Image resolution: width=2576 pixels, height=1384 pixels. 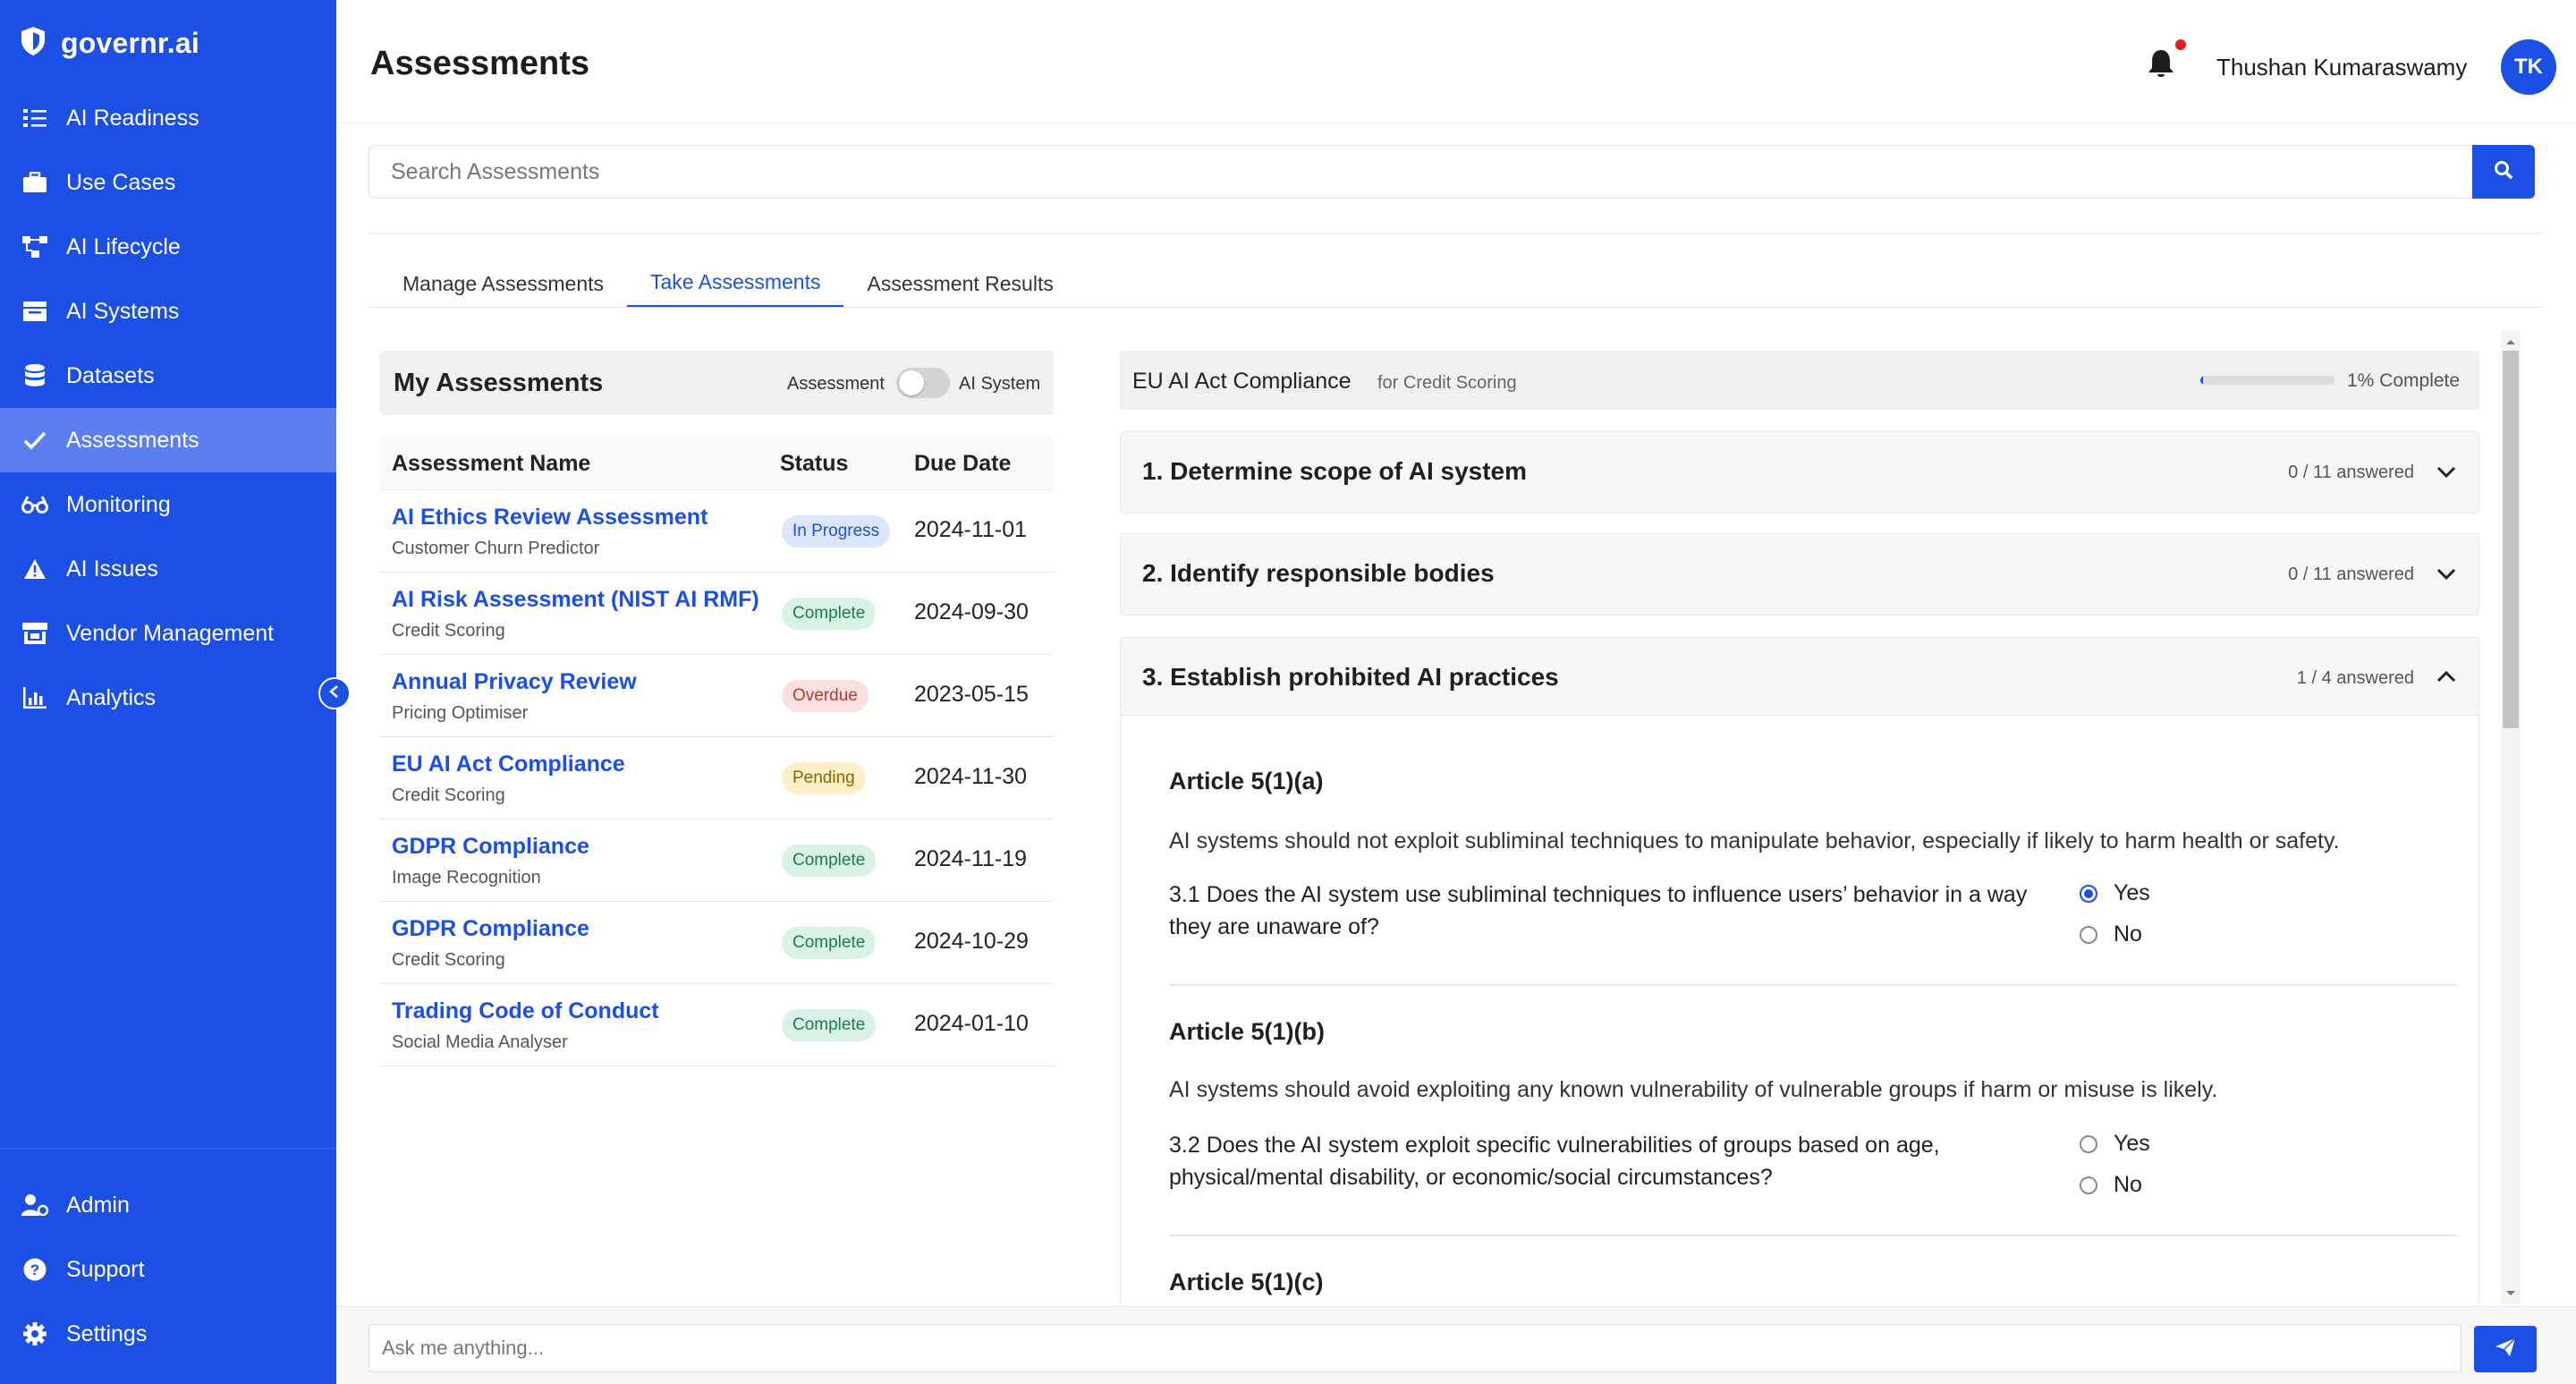 What do you see at coordinates (2446, 677) in the screenshot?
I see `chevron-up-icon` at bounding box center [2446, 677].